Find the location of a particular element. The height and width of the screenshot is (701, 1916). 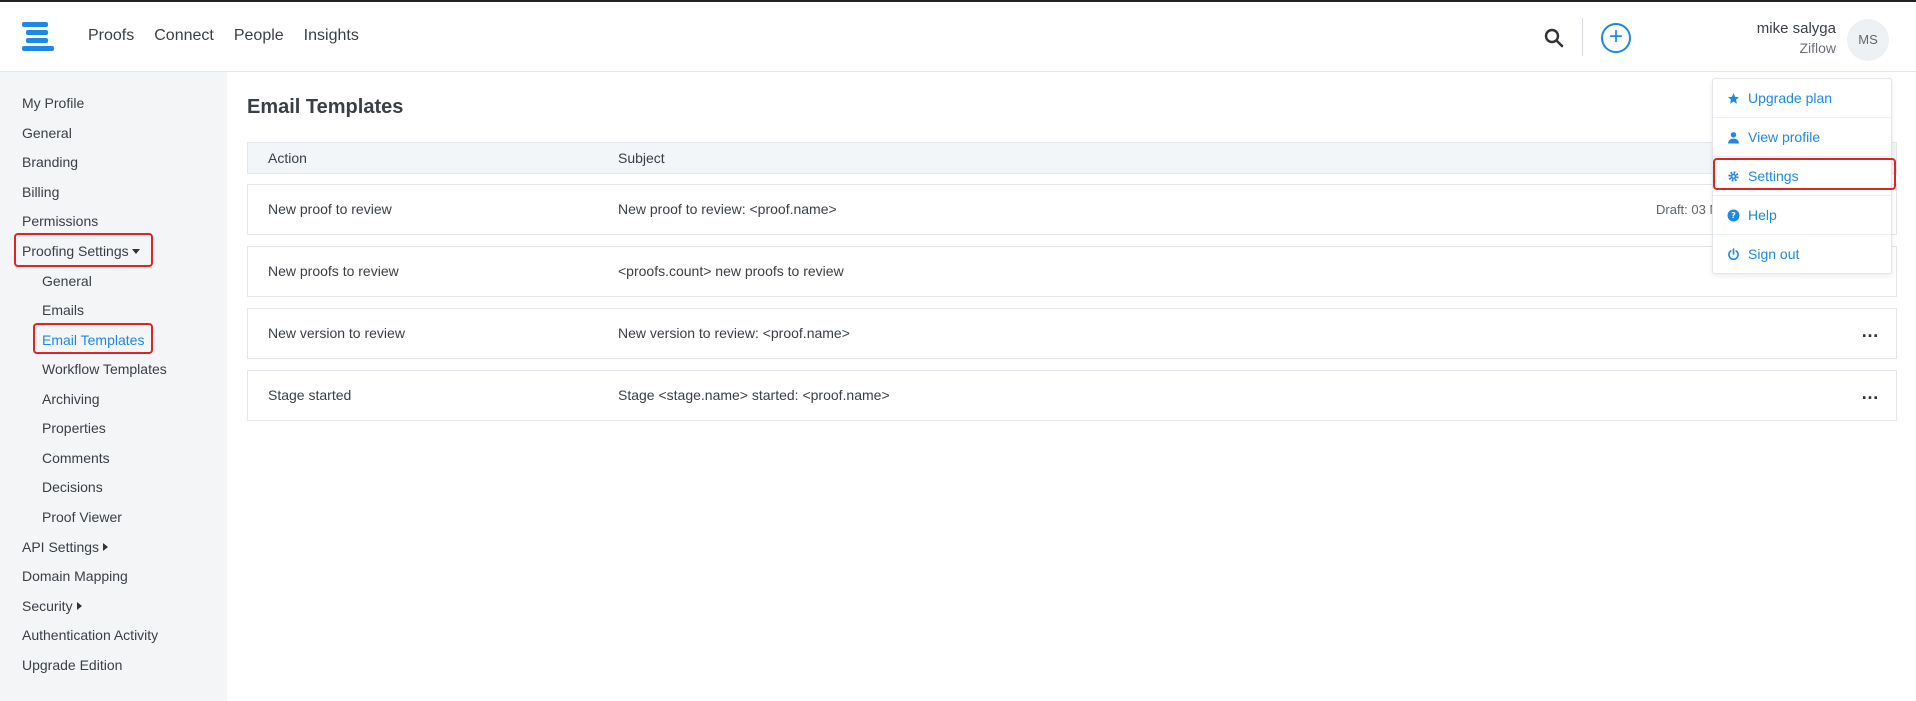

sidebar-subitem-comments: Comments is located at coordinates (76, 458).